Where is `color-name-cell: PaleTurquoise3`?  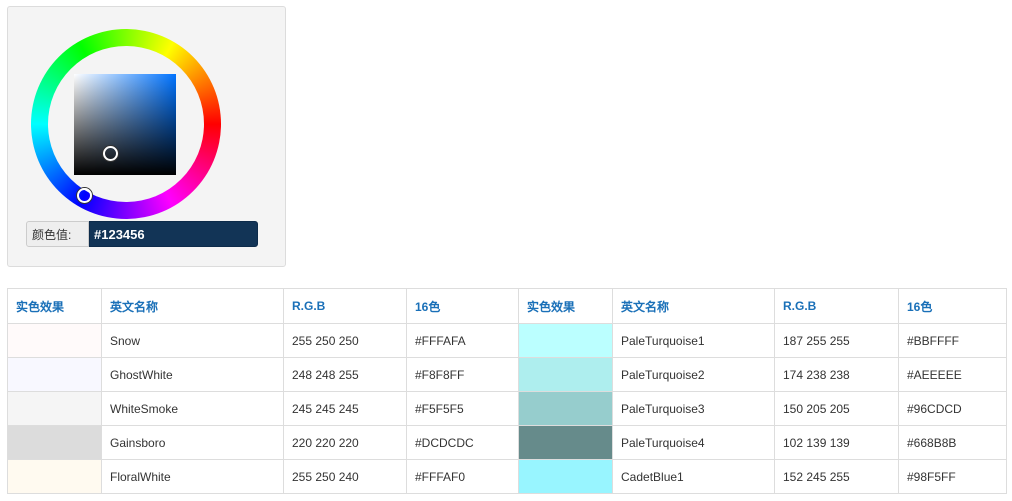 color-name-cell: PaleTurquoise3 is located at coordinates (693, 408).